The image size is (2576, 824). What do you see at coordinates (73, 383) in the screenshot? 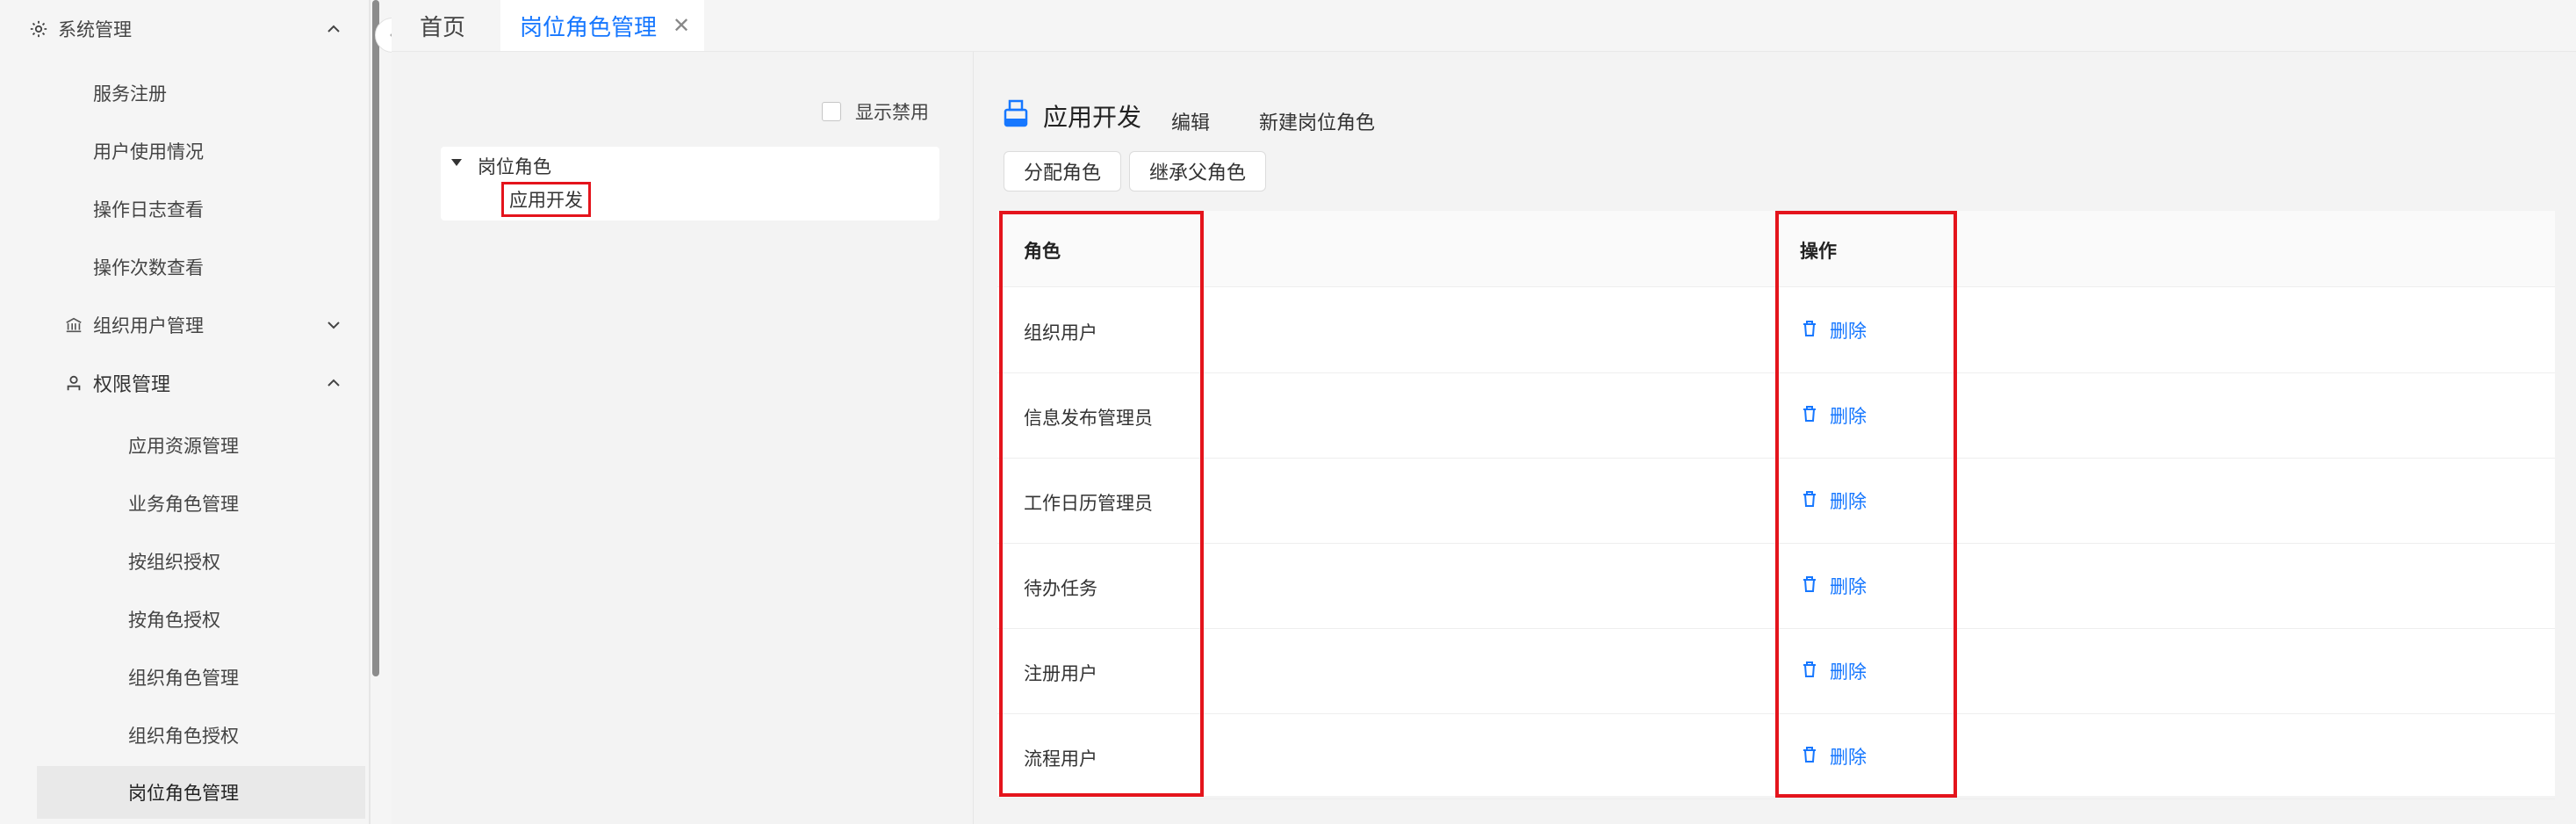
I see `user-icon` at bounding box center [73, 383].